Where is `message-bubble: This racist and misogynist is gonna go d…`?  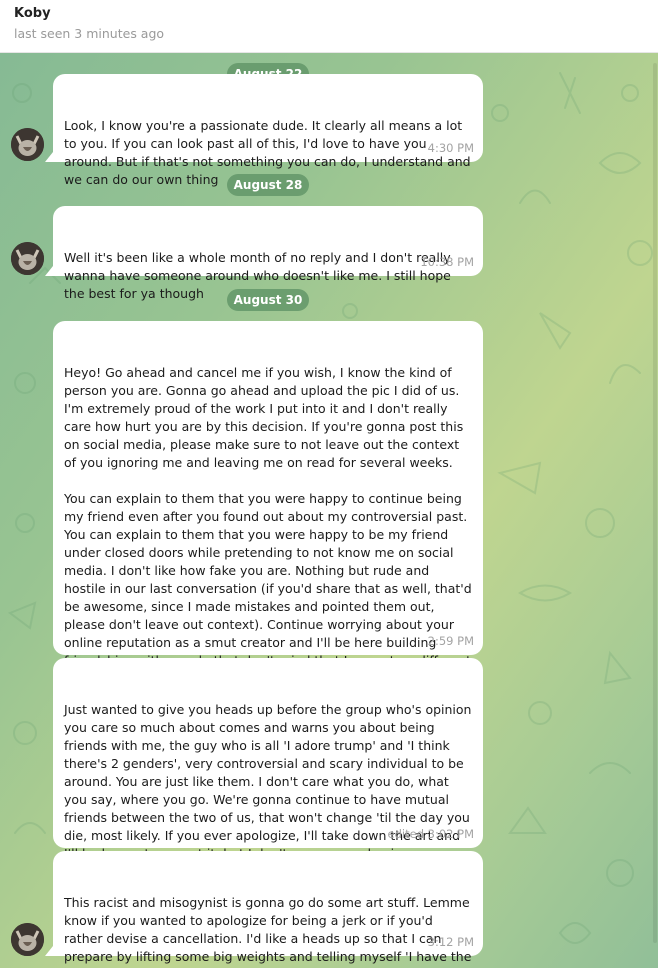 message-bubble: This racist and misogynist is gonna go d… is located at coordinates (264, 909).